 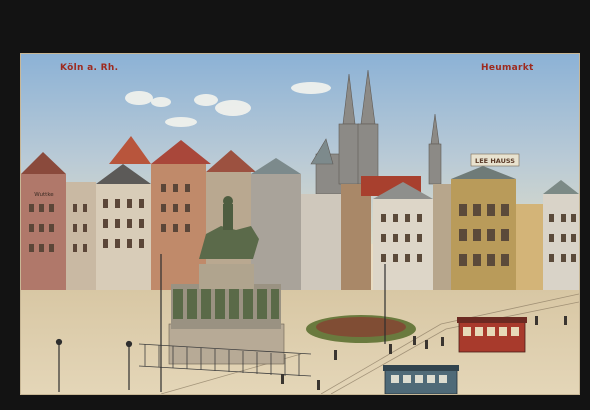 I want to click on garden-bed, so click(x=361, y=329).